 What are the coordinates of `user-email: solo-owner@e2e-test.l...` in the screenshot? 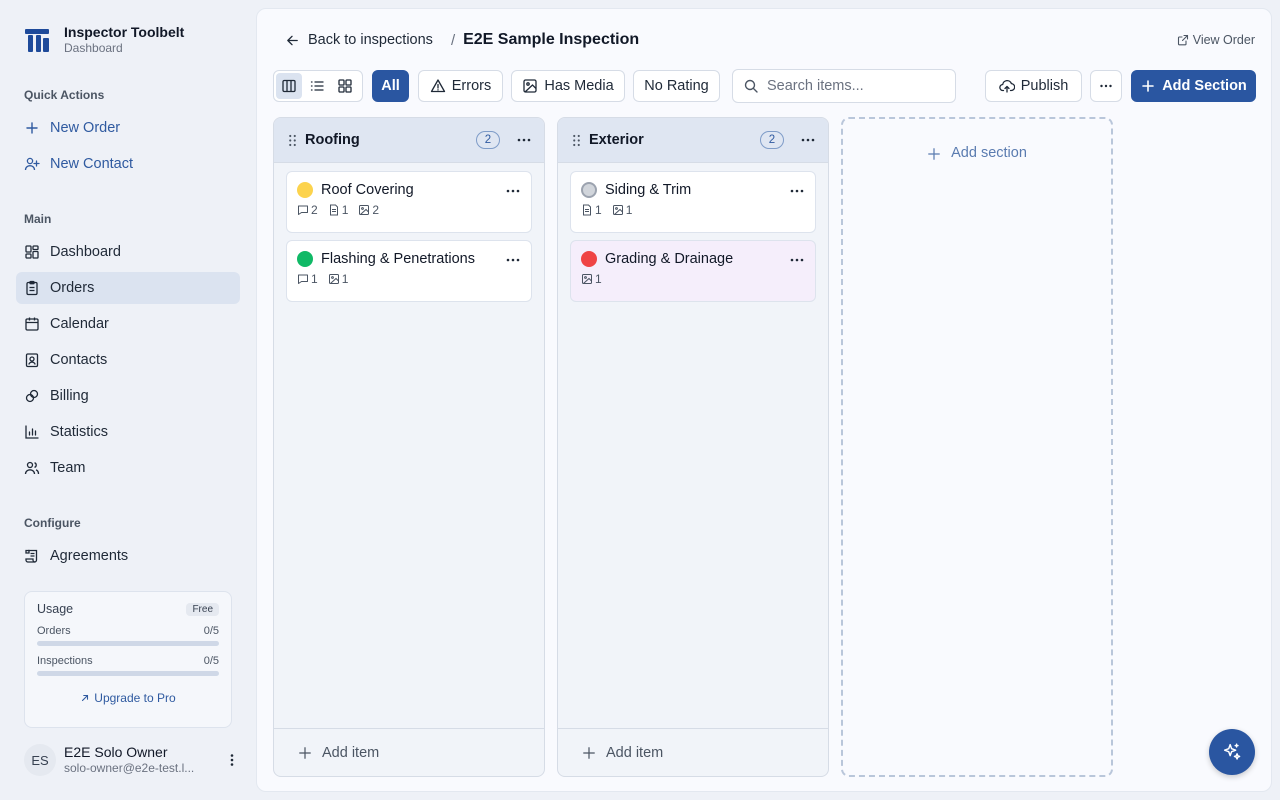 It's located at (129, 768).